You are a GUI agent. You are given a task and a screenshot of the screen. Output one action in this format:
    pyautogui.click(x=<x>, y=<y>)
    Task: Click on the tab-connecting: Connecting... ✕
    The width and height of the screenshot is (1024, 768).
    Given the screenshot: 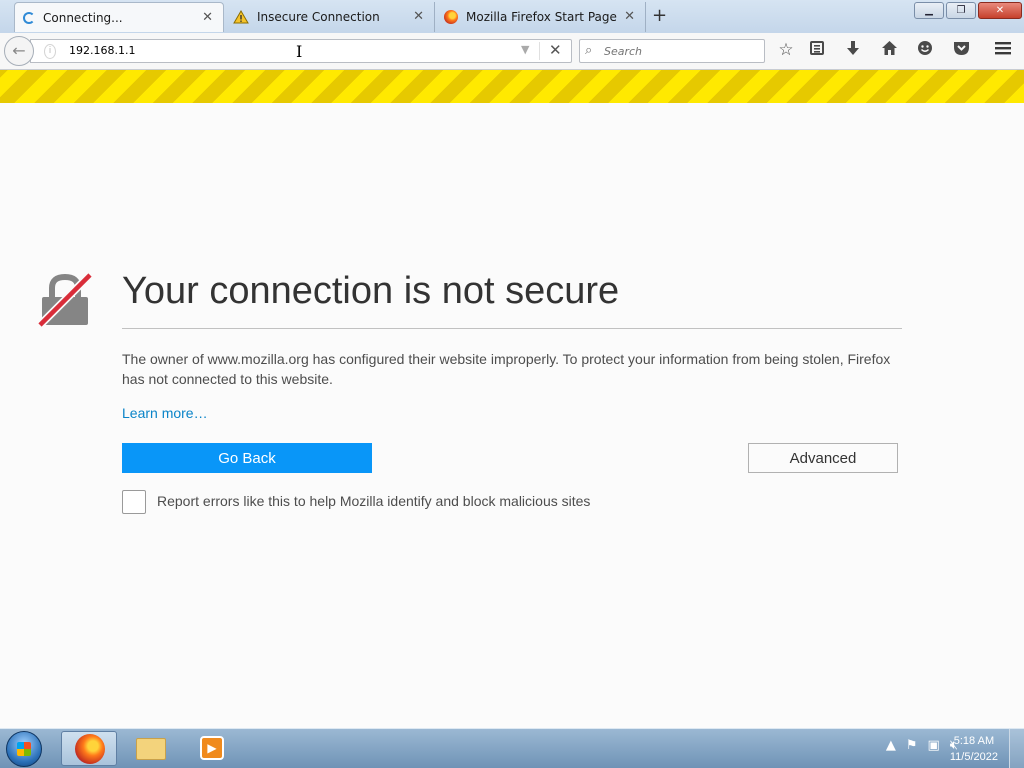 What is the action you would take?
    pyautogui.click(x=119, y=17)
    